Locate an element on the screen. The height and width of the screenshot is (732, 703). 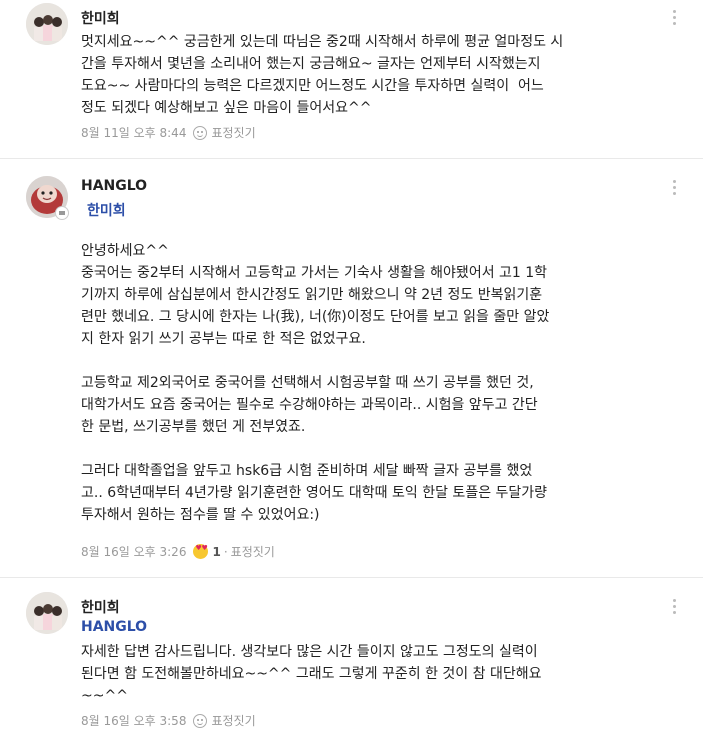
mention-link: 한미희 is located at coordinates (106, 210).